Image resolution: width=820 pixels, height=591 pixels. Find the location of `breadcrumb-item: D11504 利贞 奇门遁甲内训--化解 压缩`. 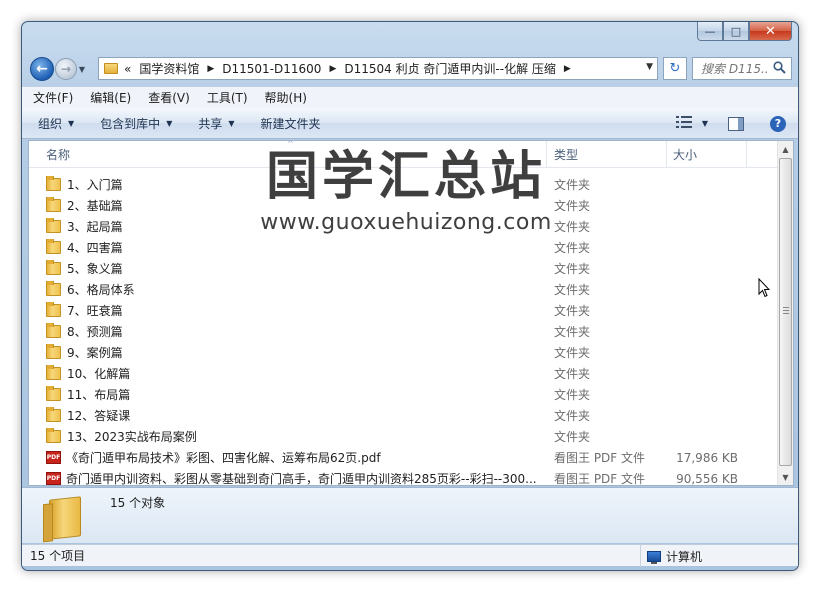

breadcrumb-item: D11504 利贞 奇门遁甲内训--化解 压缩 is located at coordinates (450, 68).